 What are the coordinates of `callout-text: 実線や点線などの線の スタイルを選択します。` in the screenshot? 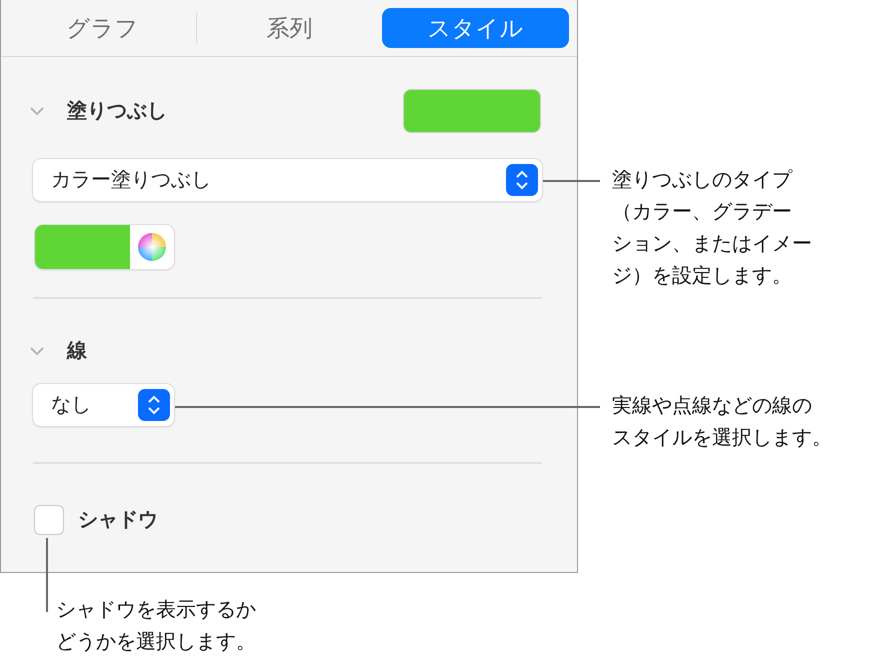 It's located at (722, 422).